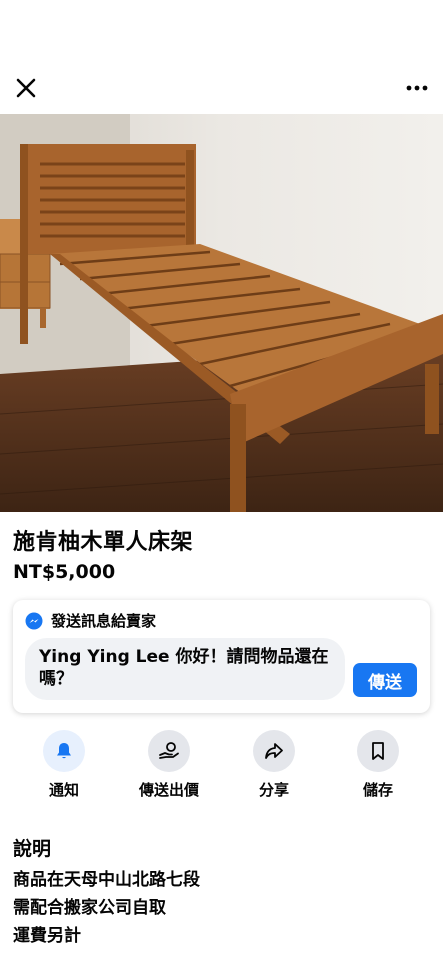 The height and width of the screenshot is (960, 443). What do you see at coordinates (377, 790) in the screenshot?
I see `save-label: 儲存` at bounding box center [377, 790].